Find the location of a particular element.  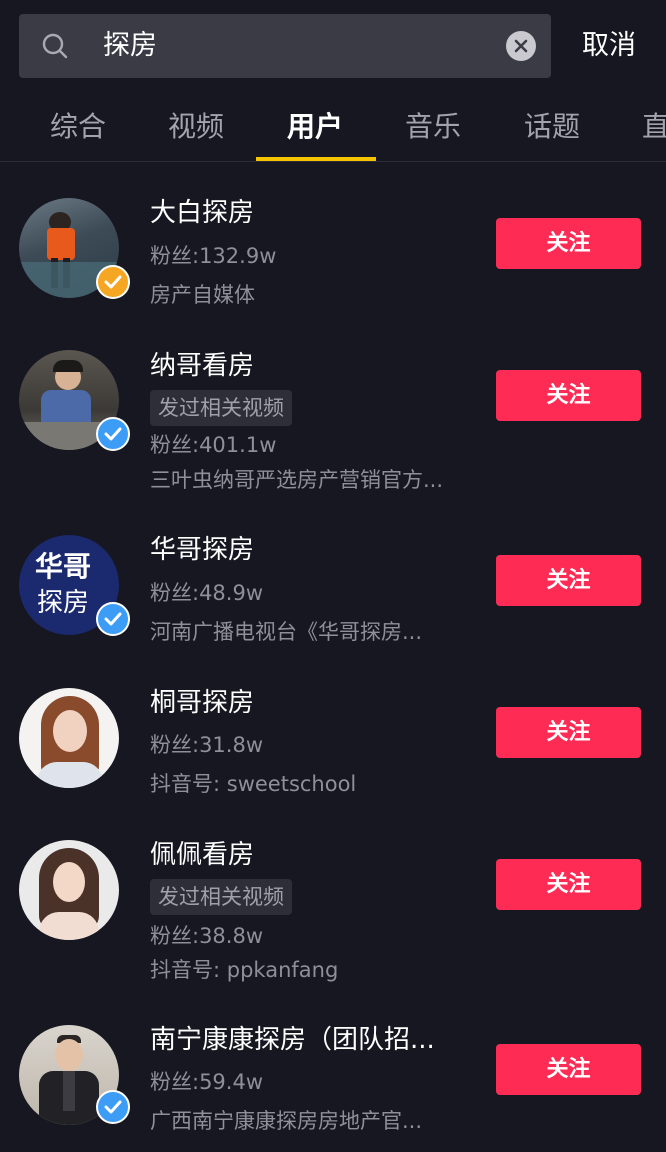

tab-video: 视频 is located at coordinates (196, 127).